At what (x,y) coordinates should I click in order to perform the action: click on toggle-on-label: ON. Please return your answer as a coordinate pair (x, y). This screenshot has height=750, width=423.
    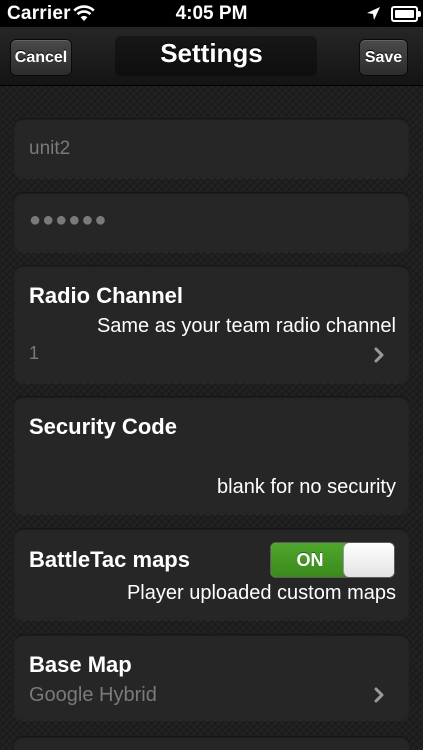
    Looking at the image, I should click on (310, 560).